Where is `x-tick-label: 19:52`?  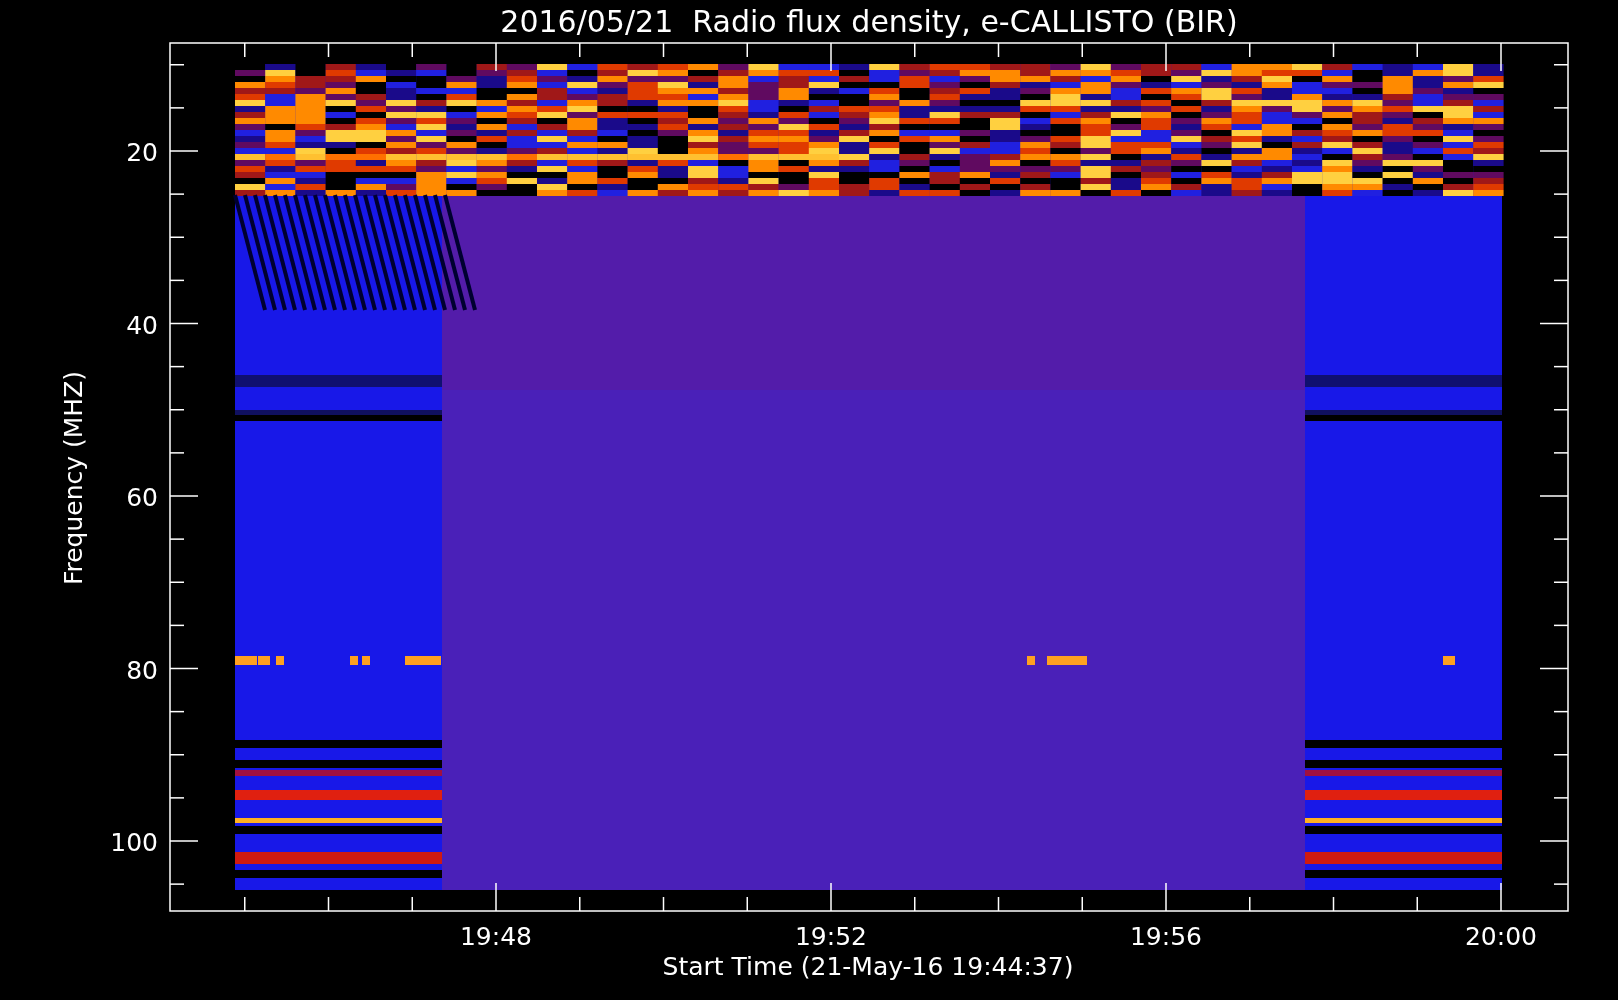 x-tick-label: 19:52 is located at coordinates (831, 936).